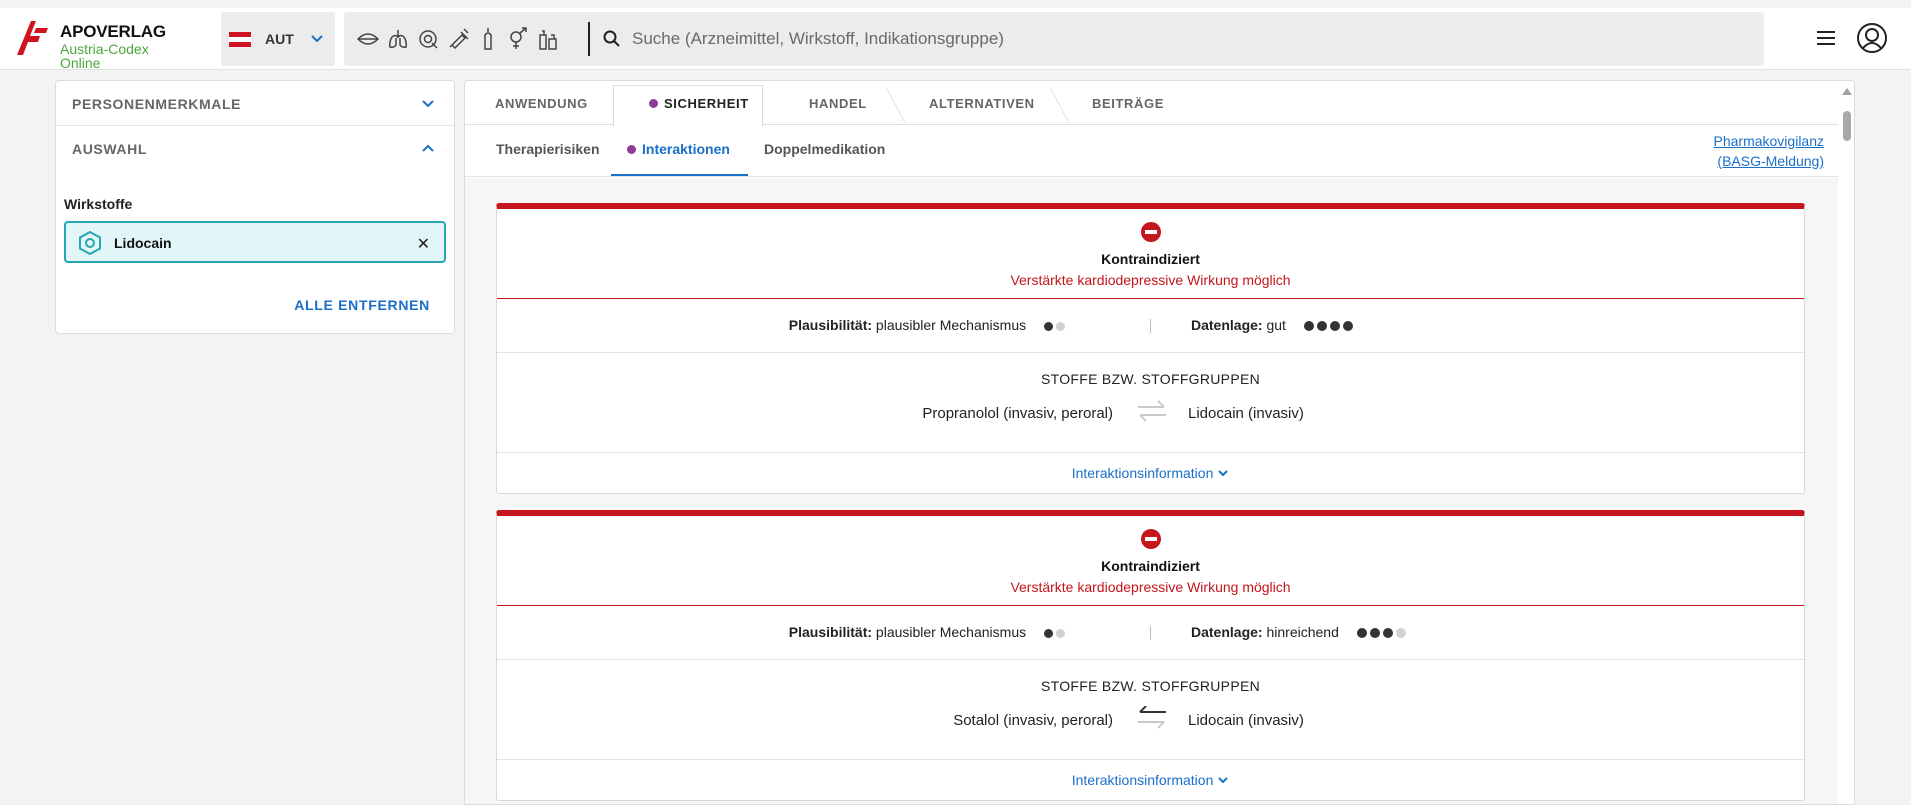 The height and width of the screenshot is (805, 1911). Describe the element at coordinates (824, 149) in the screenshot. I see `subtab-doppelmedikation: Doppelmedikation` at that location.